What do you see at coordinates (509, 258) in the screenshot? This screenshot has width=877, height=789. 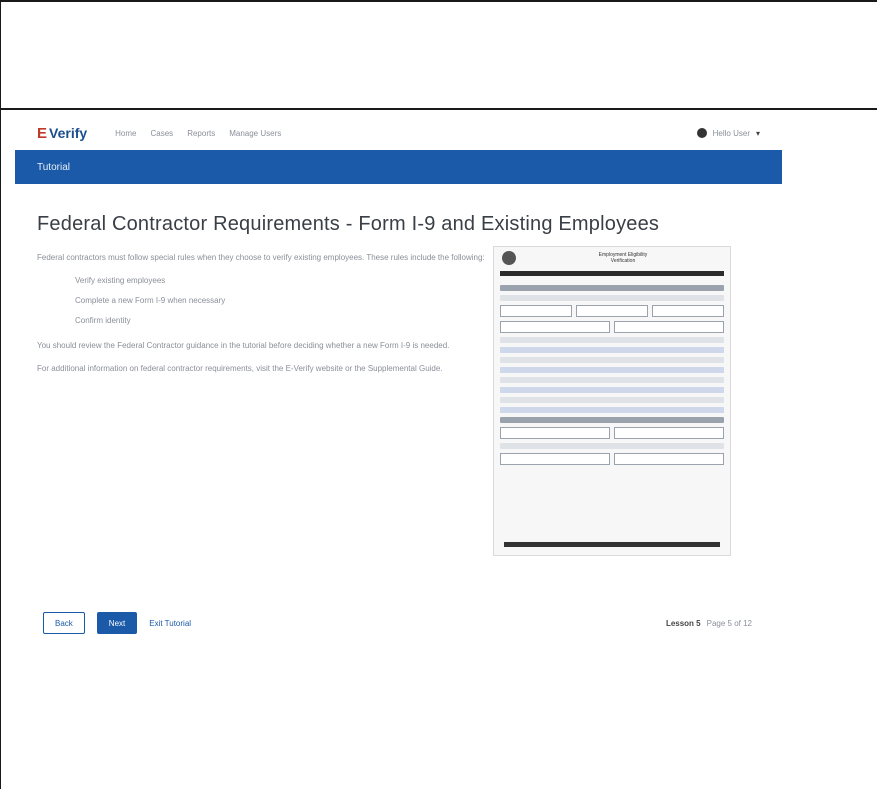 I see `dhs-seal-icon` at bounding box center [509, 258].